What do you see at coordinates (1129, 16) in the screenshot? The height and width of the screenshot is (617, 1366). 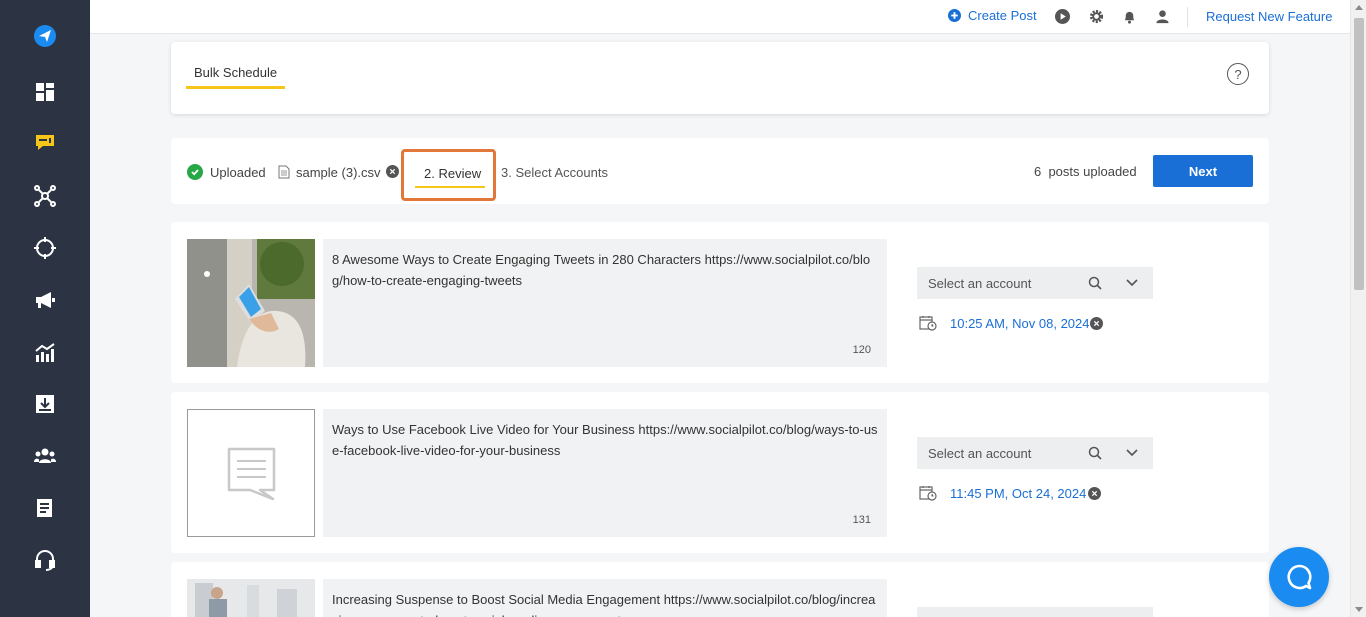 I see `bell-icon` at bounding box center [1129, 16].